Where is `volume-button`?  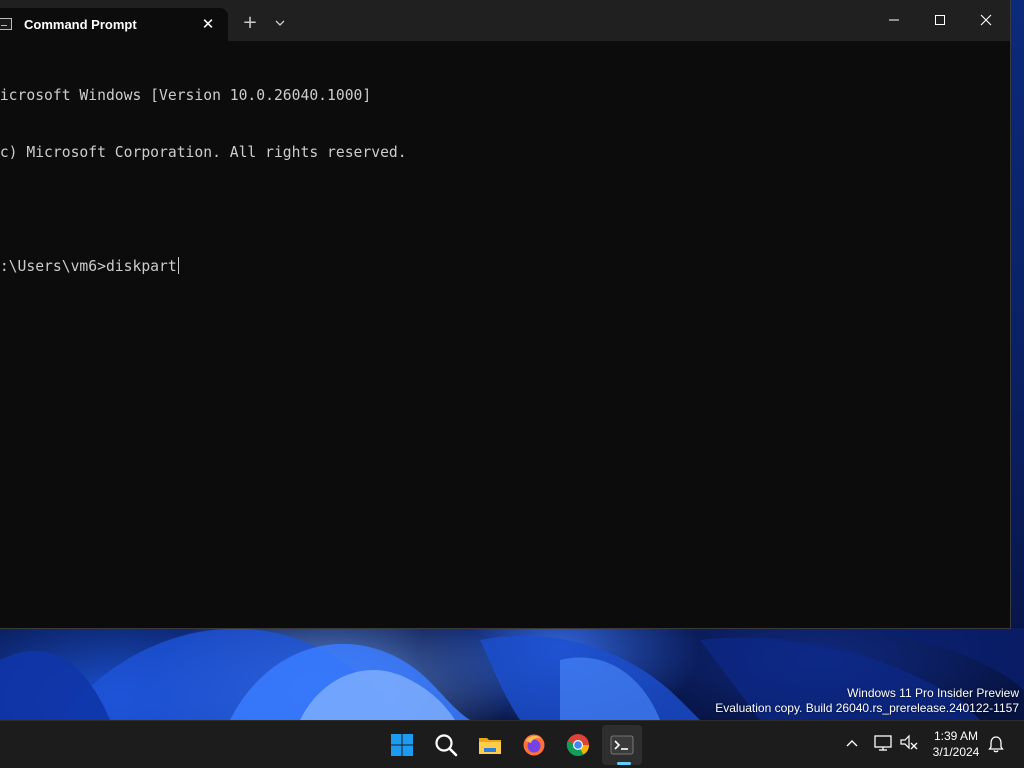 volume-button is located at coordinates (909, 743).